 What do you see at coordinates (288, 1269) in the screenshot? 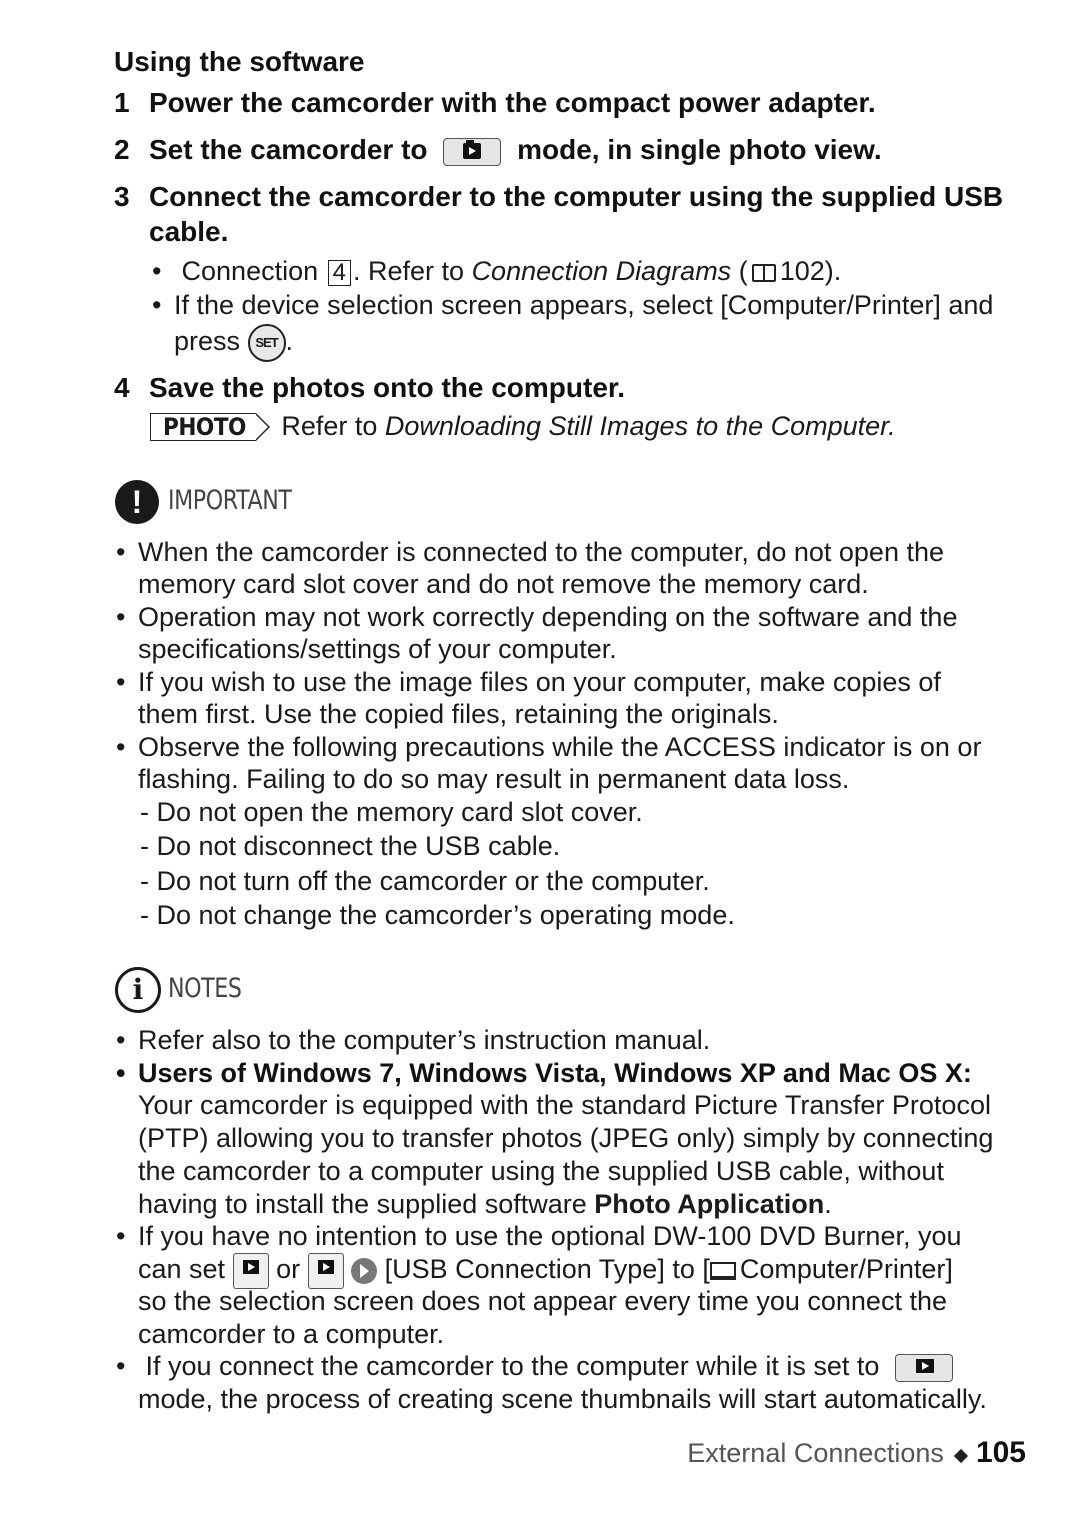
I see `note-text: or` at bounding box center [288, 1269].